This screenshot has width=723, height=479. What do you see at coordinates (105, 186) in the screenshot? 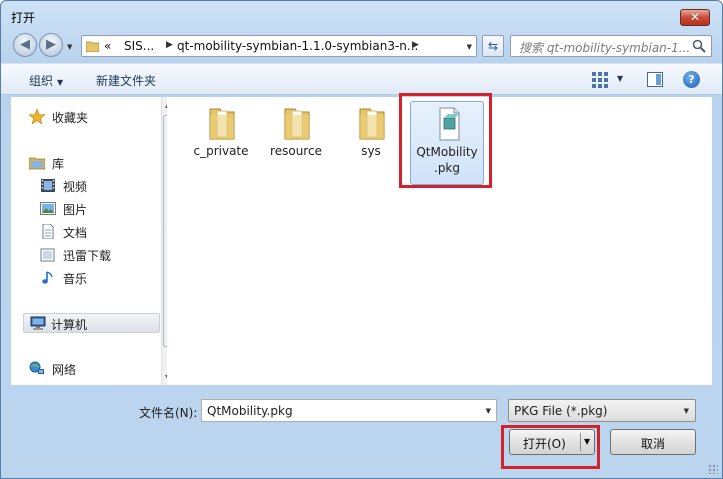
I see `sidebar-item-videos: 视频` at bounding box center [105, 186].